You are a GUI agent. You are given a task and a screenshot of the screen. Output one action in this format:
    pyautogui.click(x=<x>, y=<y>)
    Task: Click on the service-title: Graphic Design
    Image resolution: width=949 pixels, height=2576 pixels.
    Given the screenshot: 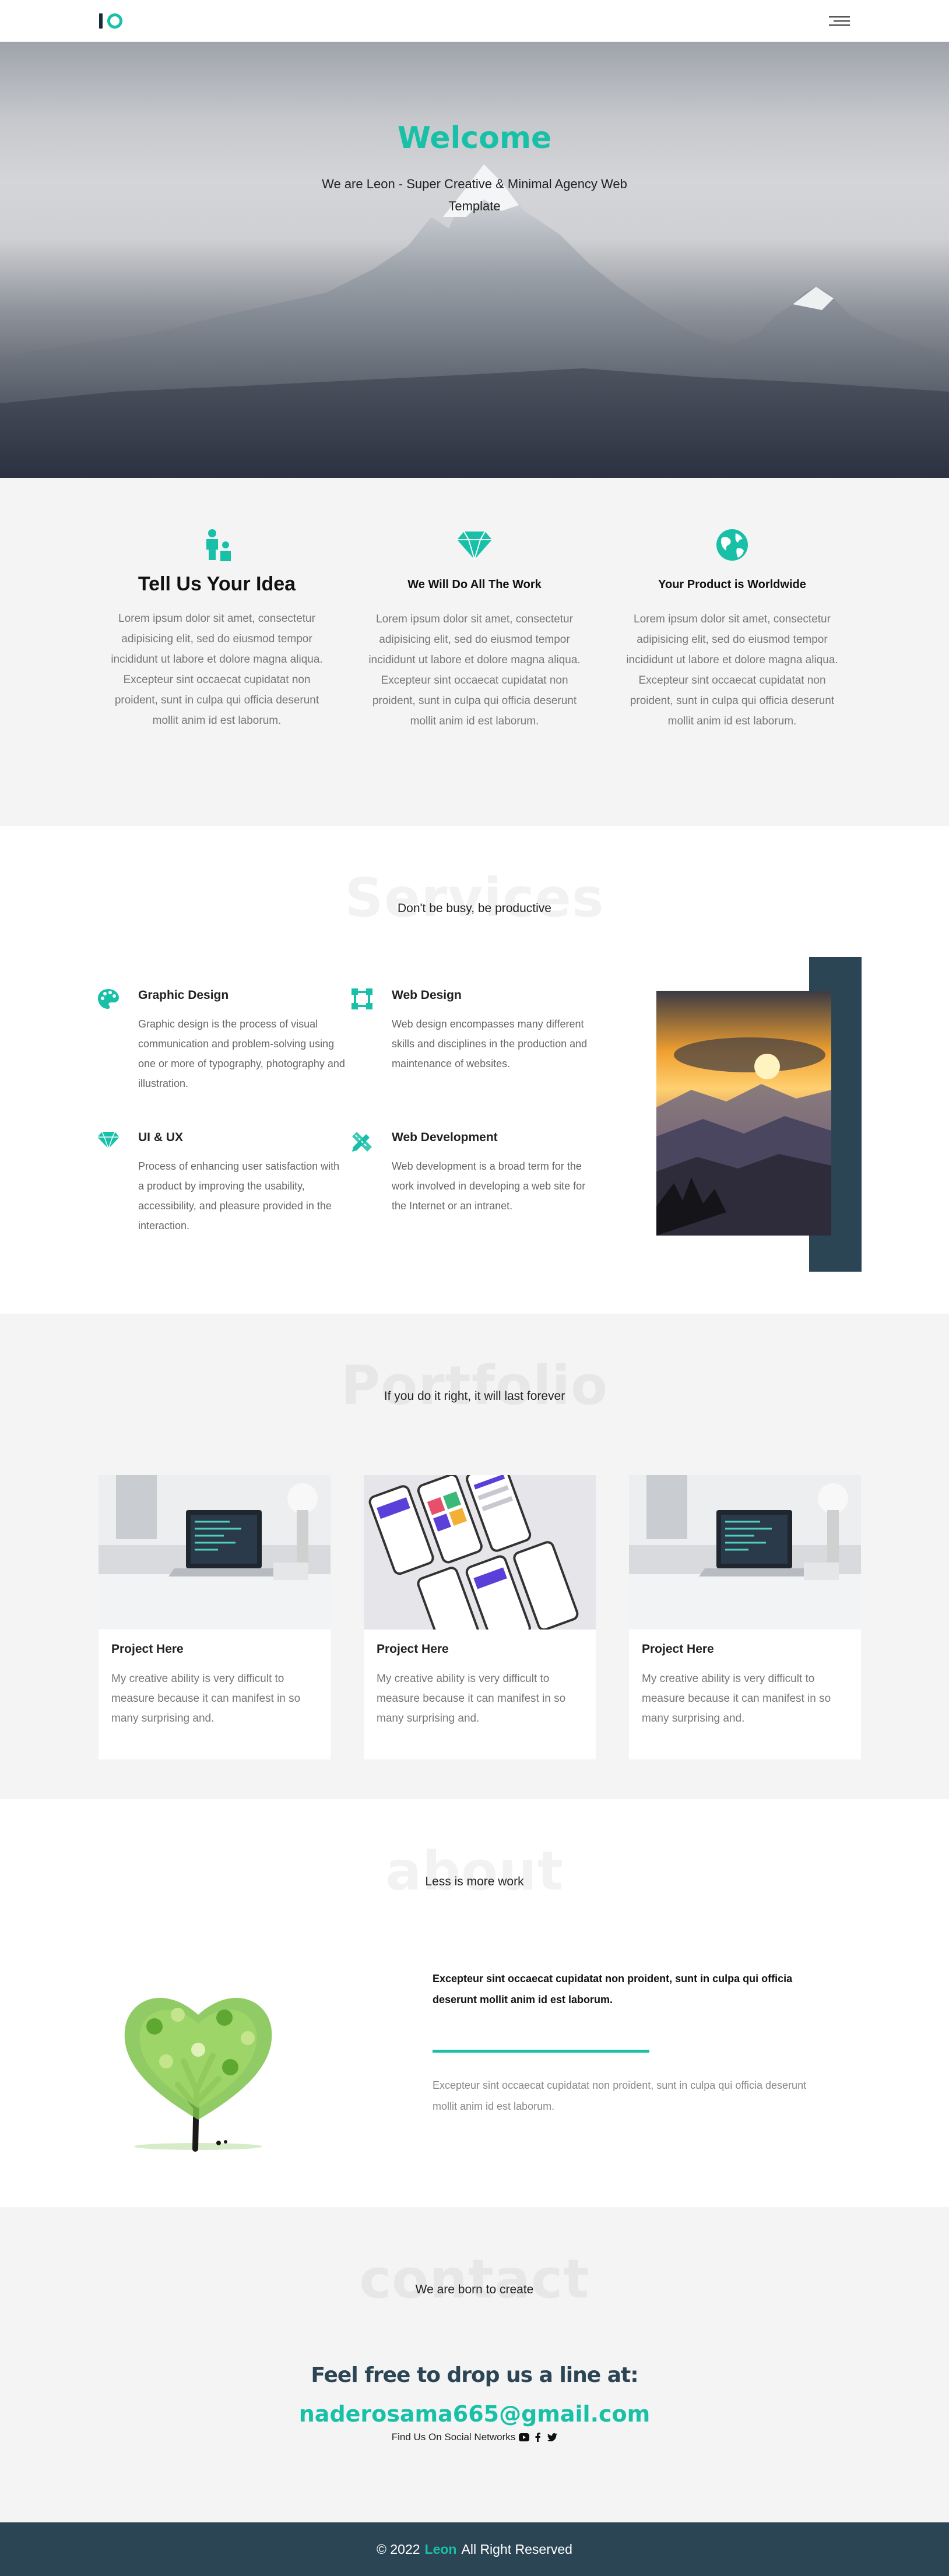 What is the action you would take?
    pyautogui.click(x=183, y=995)
    